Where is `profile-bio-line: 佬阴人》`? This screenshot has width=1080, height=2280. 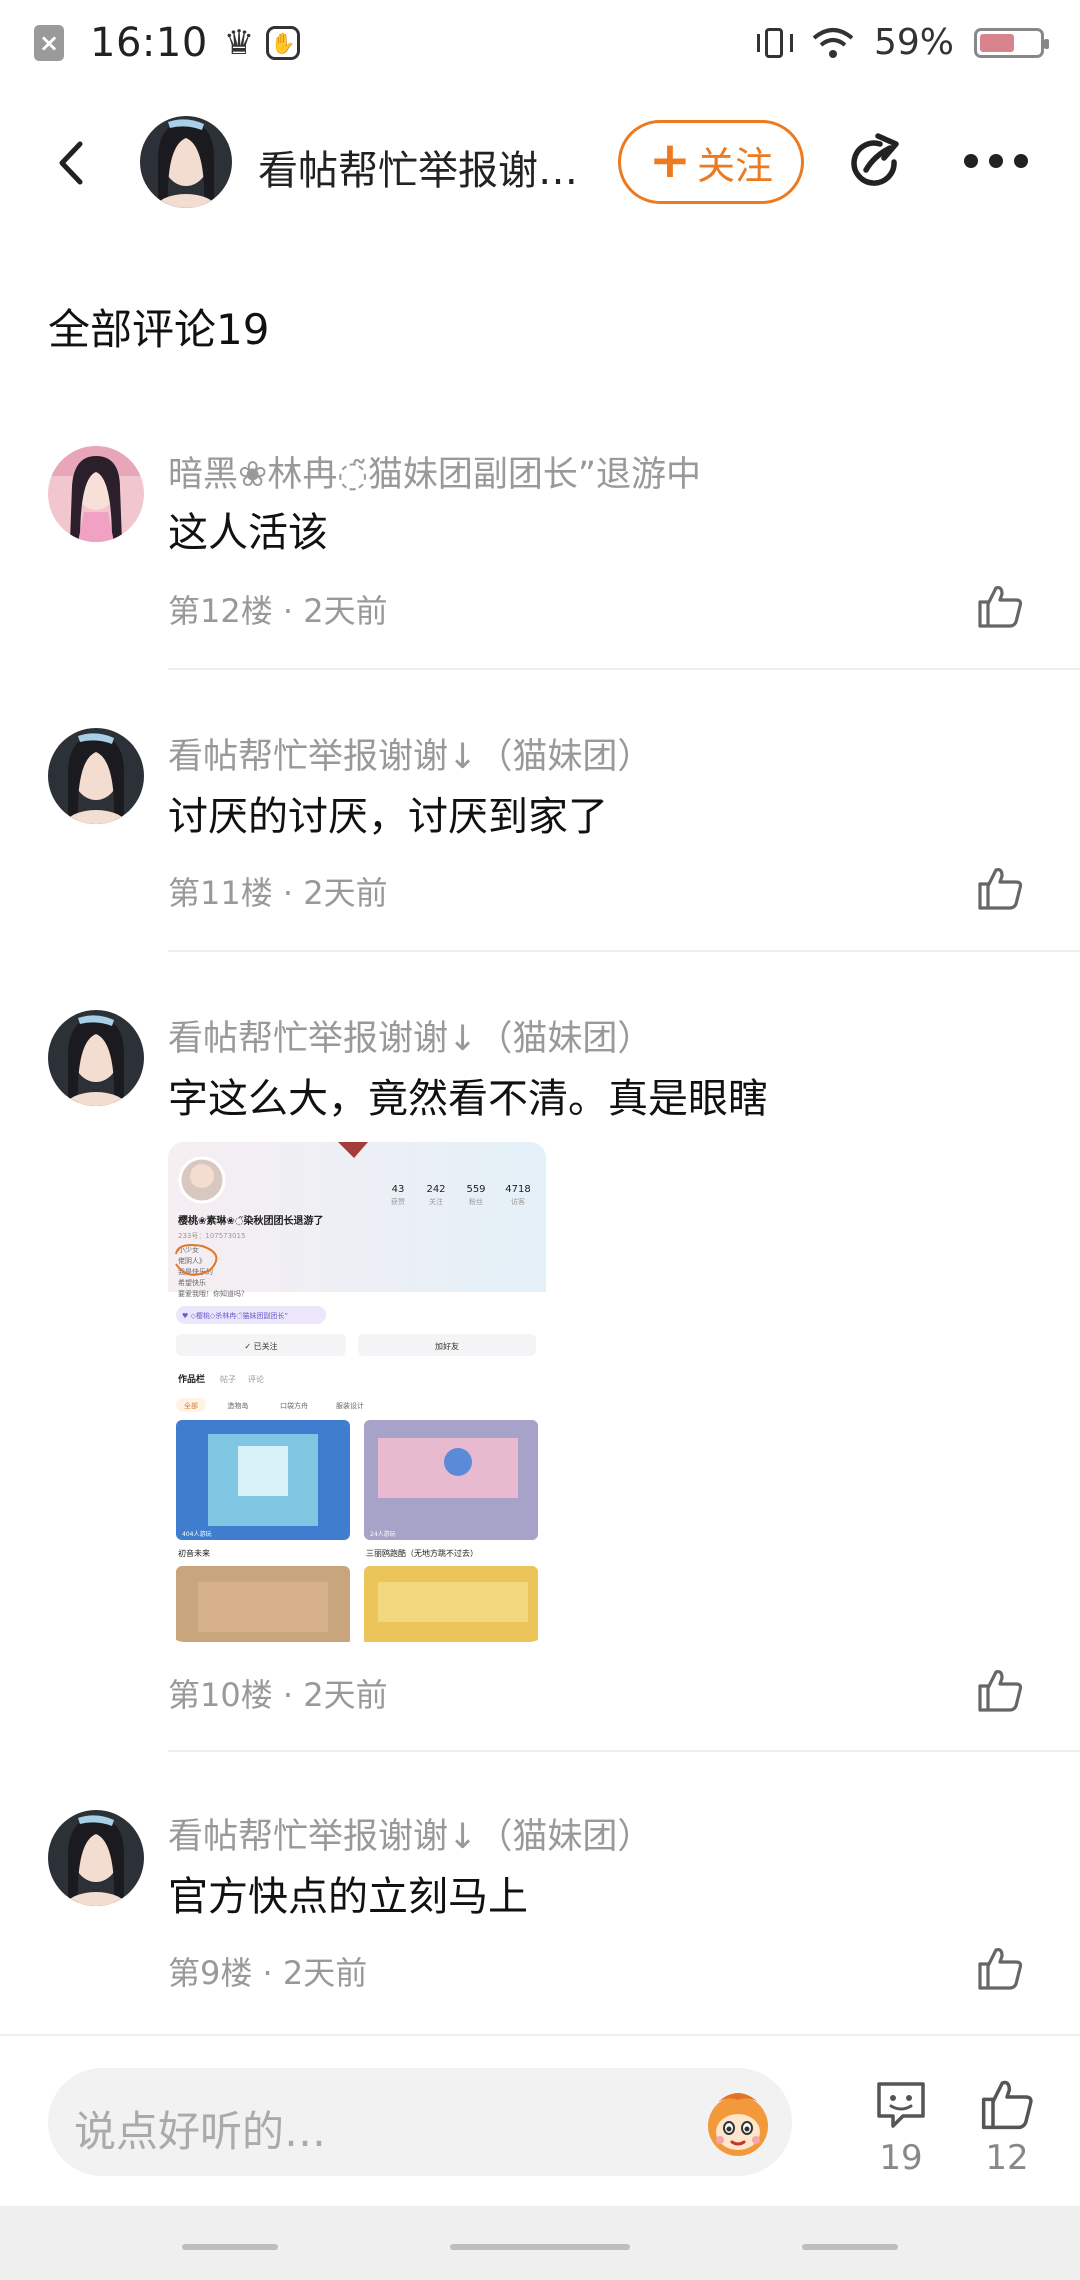
profile-bio-line: 佬阴人》 is located at coordinates (192, 1260).